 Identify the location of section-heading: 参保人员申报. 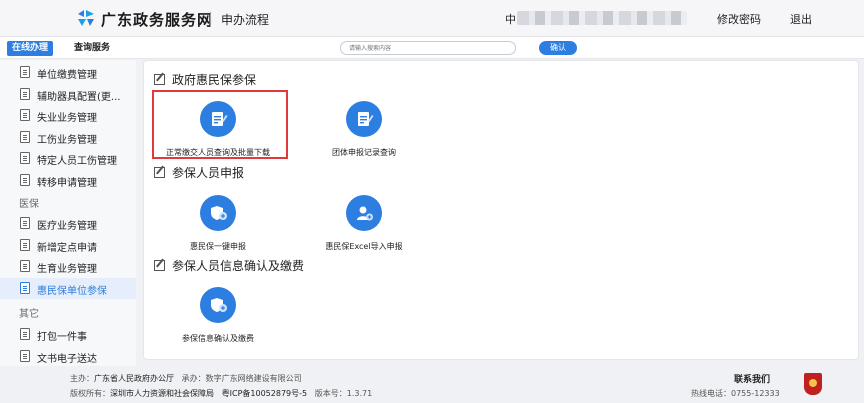
(199, 172).